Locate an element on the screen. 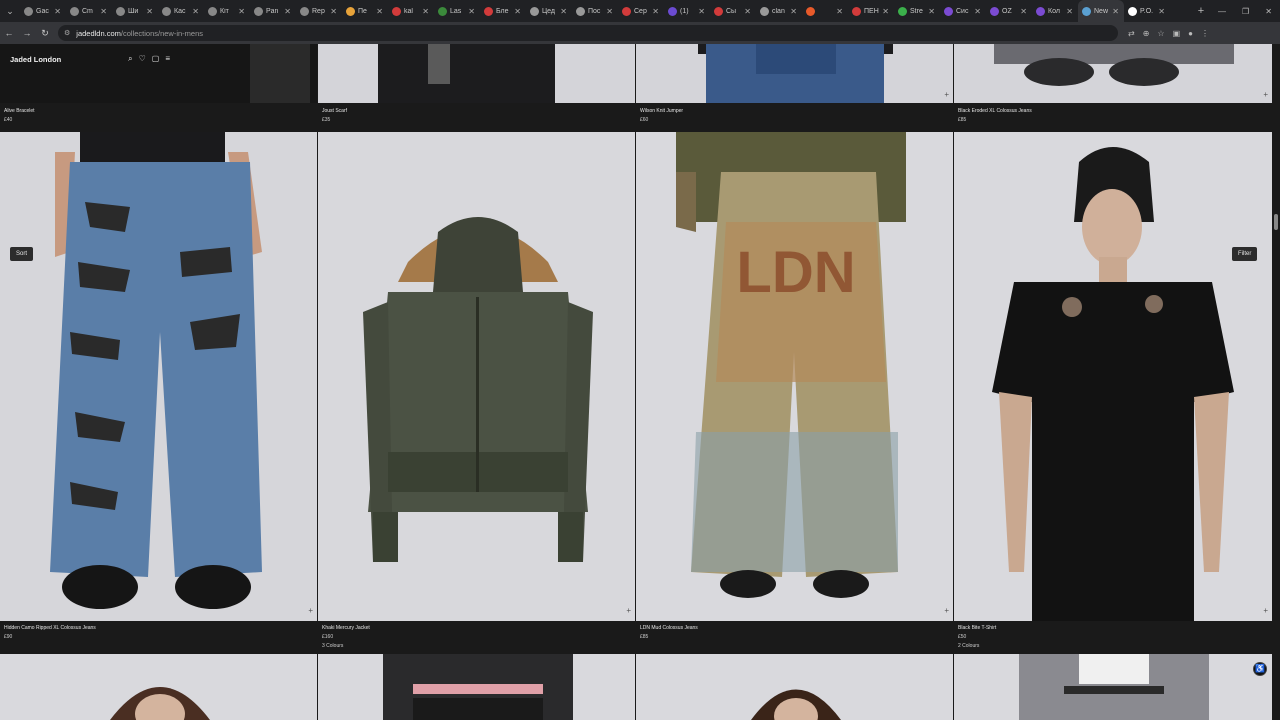  site-logo: Jaded London is located at coordinates (35, 59).